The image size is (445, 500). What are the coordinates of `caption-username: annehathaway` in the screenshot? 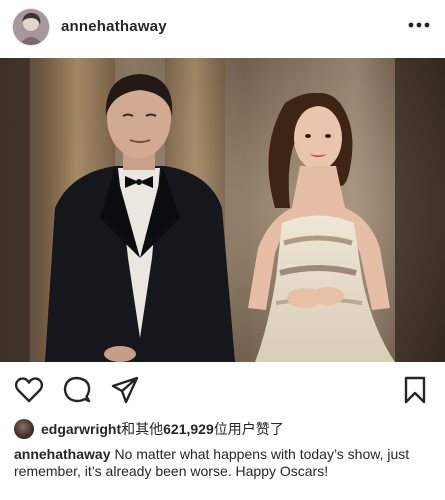 It's located at (62, 454).